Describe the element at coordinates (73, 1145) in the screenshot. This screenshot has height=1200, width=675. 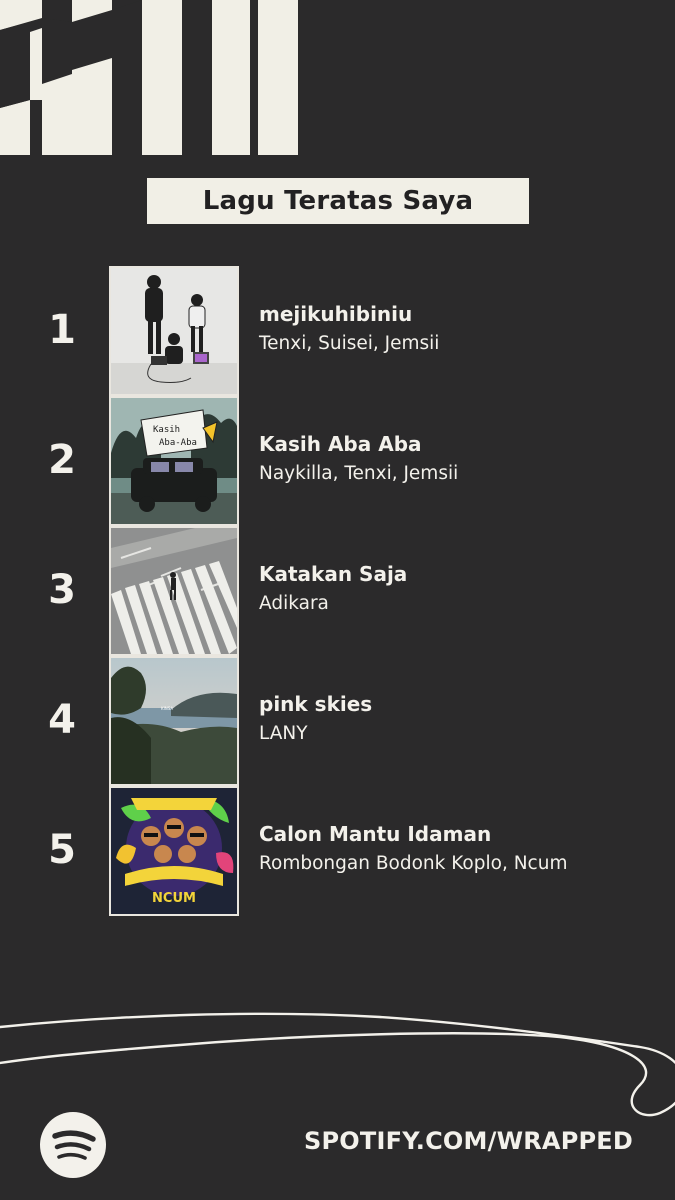
I see `spotify-logo-icon` at that location.